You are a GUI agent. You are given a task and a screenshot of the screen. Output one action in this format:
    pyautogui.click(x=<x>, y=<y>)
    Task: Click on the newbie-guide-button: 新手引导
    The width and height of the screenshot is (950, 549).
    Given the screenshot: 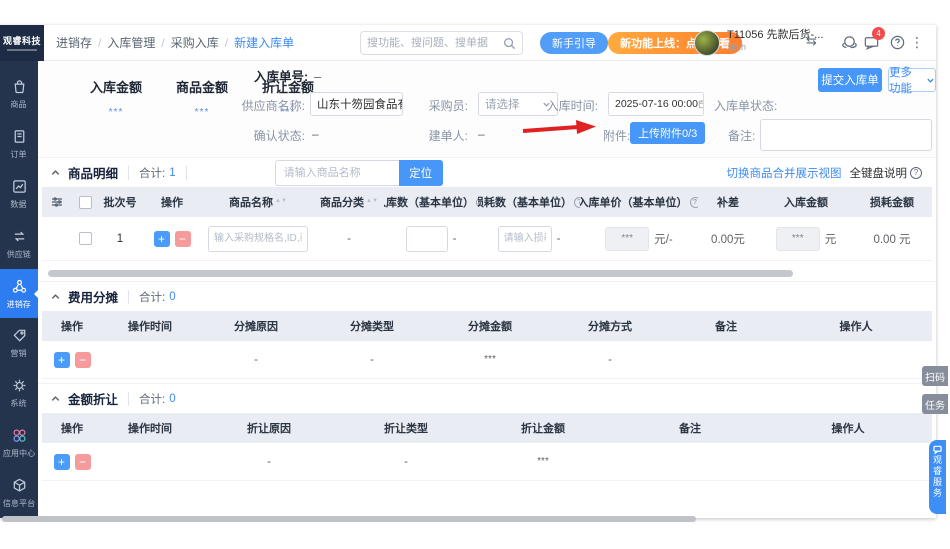 What is the action you would take?
    pyautogui.click(x=574, y=43)
    